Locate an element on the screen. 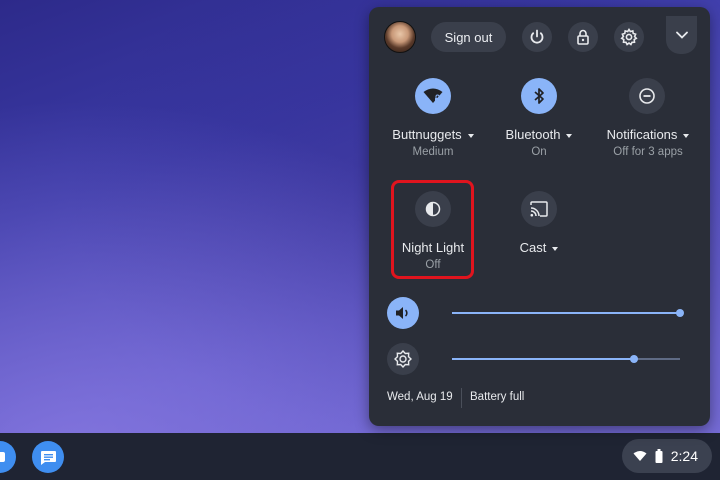 The width and height of the screenshot is (720, 480). settings-button is located at coordinates (629, 37).